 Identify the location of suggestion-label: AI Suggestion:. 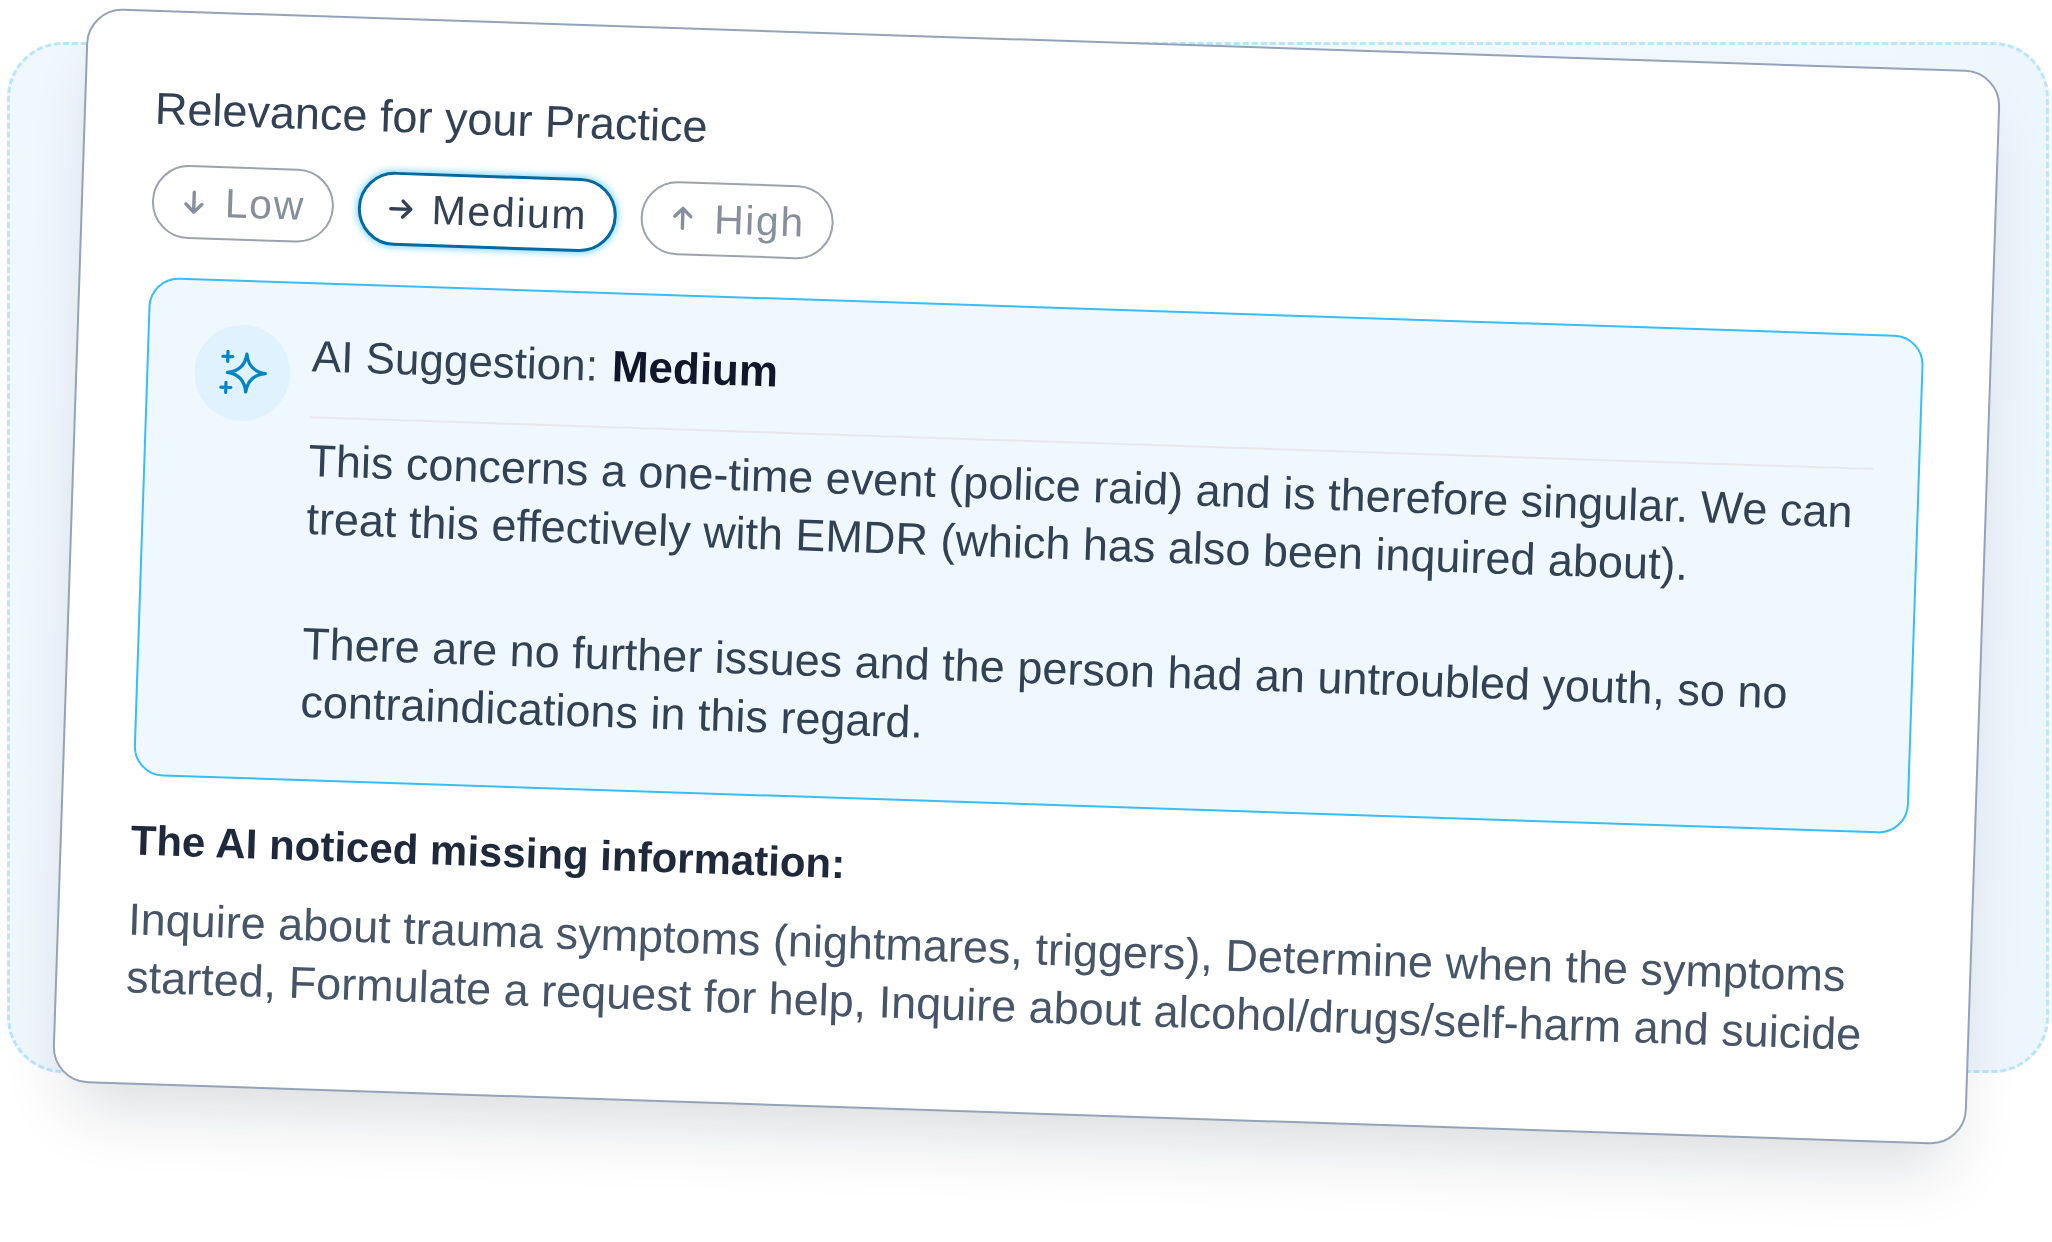
(454, 361).